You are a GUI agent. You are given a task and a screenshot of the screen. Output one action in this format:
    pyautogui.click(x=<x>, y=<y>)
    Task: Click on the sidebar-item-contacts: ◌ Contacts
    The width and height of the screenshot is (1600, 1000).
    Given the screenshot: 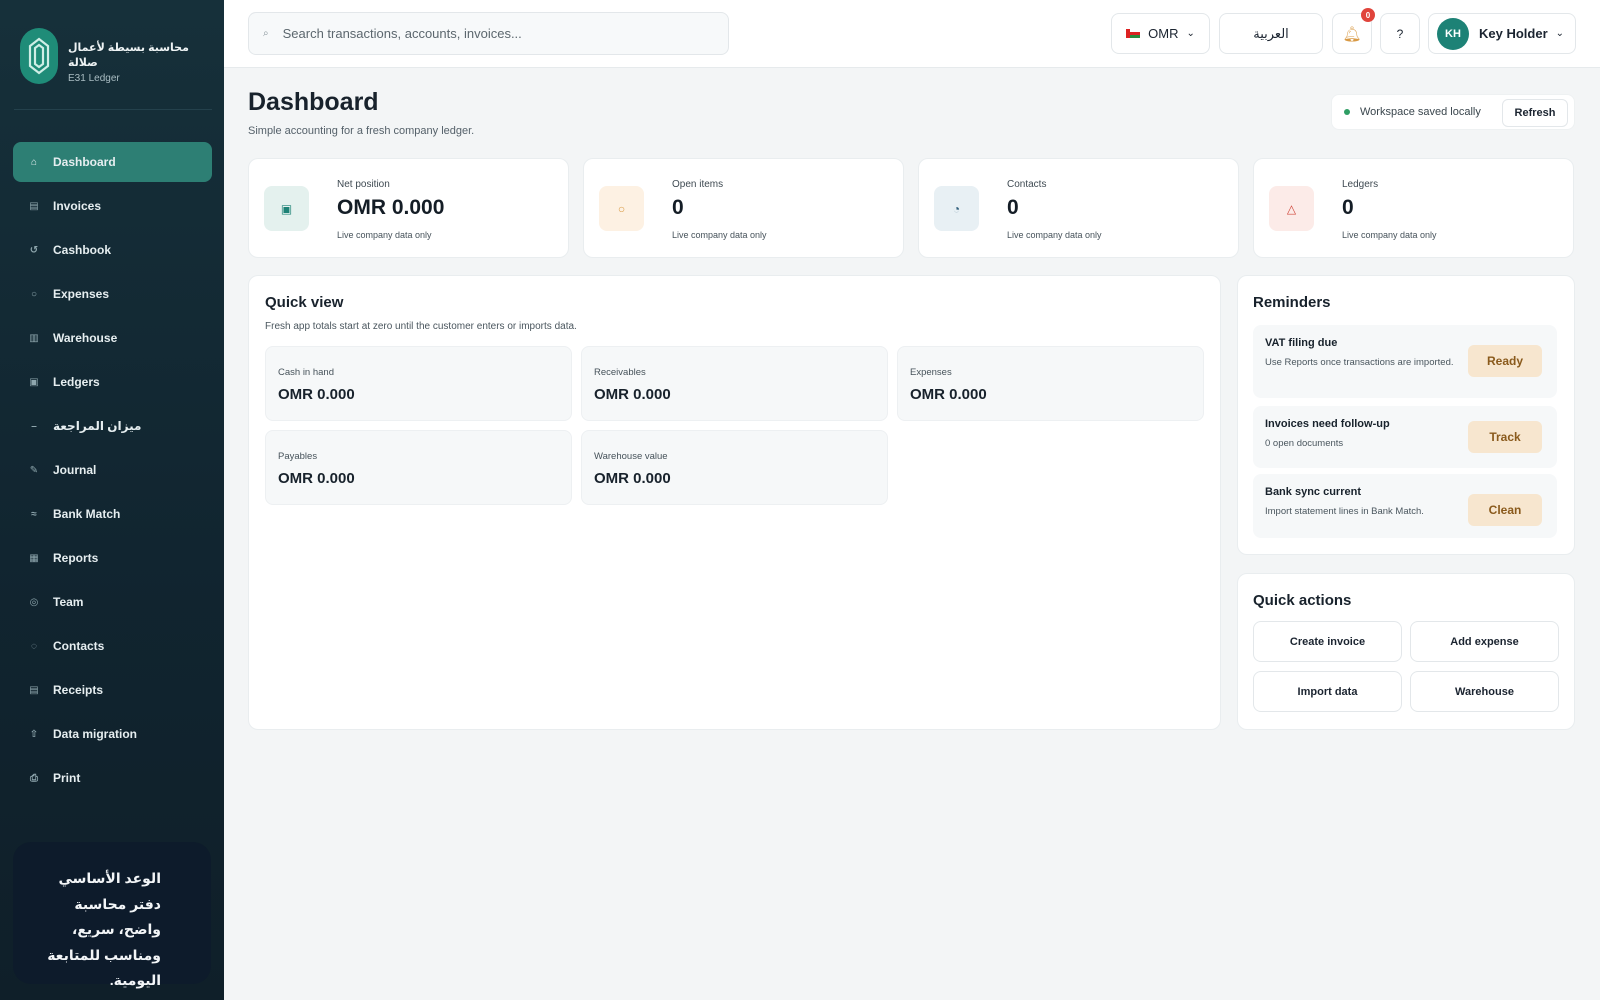 What is the action you would take?
    pyautogui.click(x=112, y=646)
    